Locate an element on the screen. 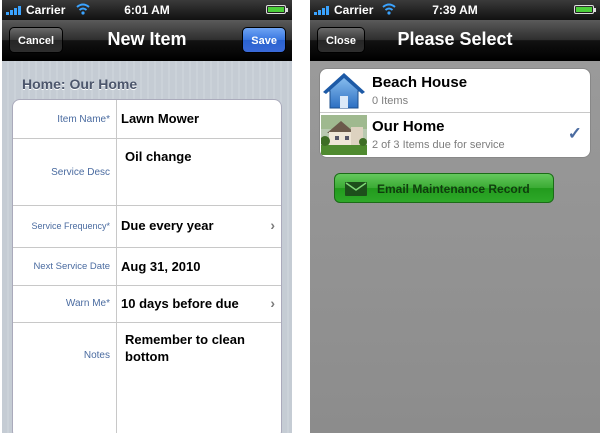 This screenshot has width=600, height=433. next-service-date-value: Aug 31, 2010 is located at coordinates (161, 266).